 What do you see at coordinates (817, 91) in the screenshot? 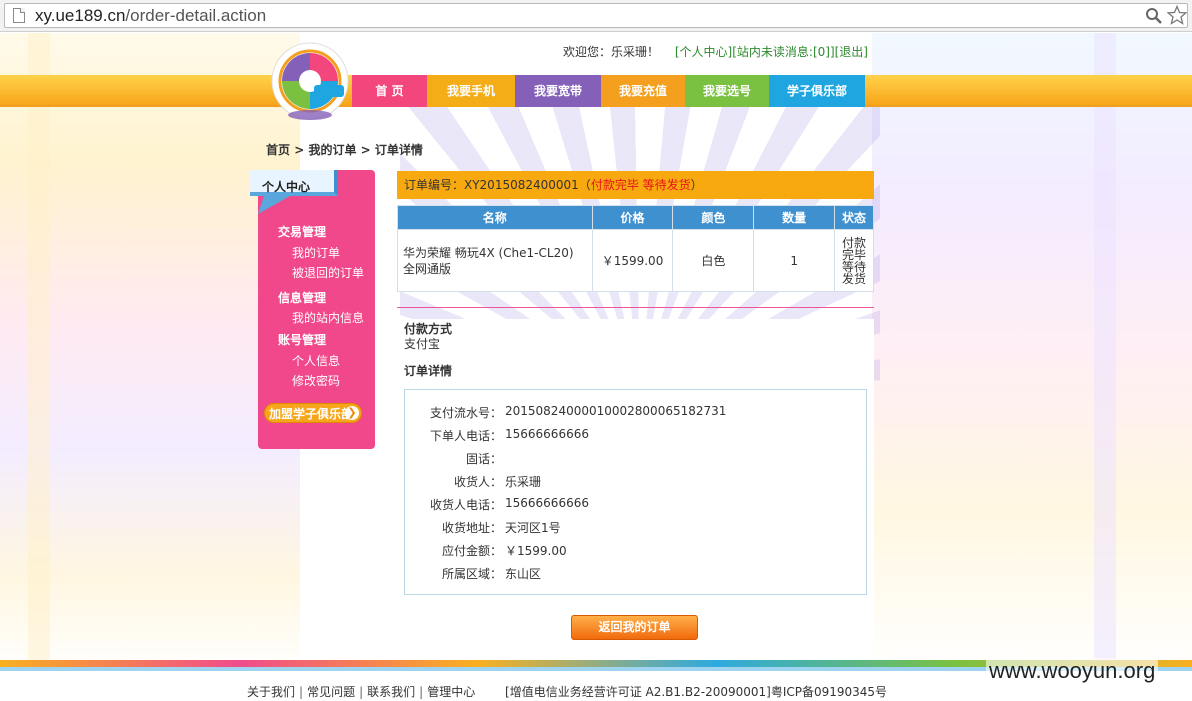
I see `nav-student-club: 学子俱乐部` at bounding box center [817, 91].